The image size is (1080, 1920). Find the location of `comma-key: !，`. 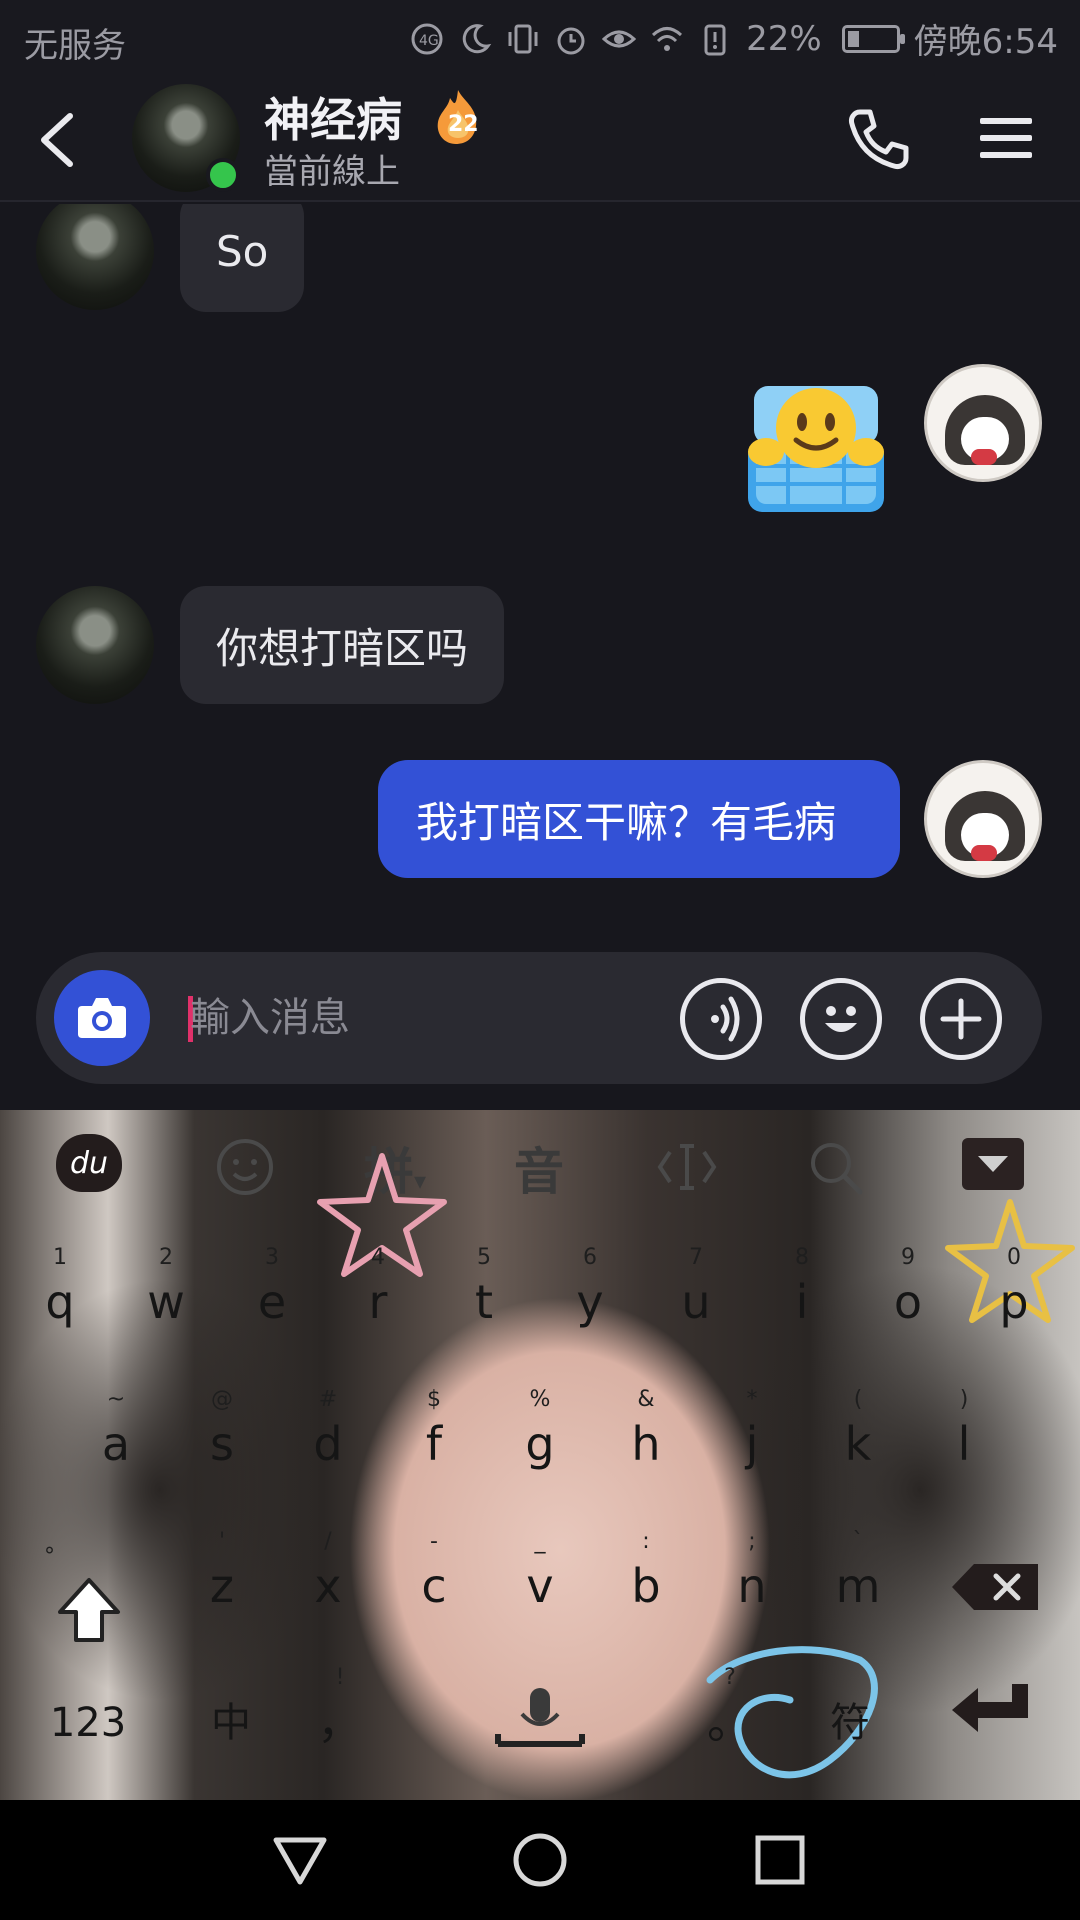

comma-key: !， is located at coordinates (340, 1724).